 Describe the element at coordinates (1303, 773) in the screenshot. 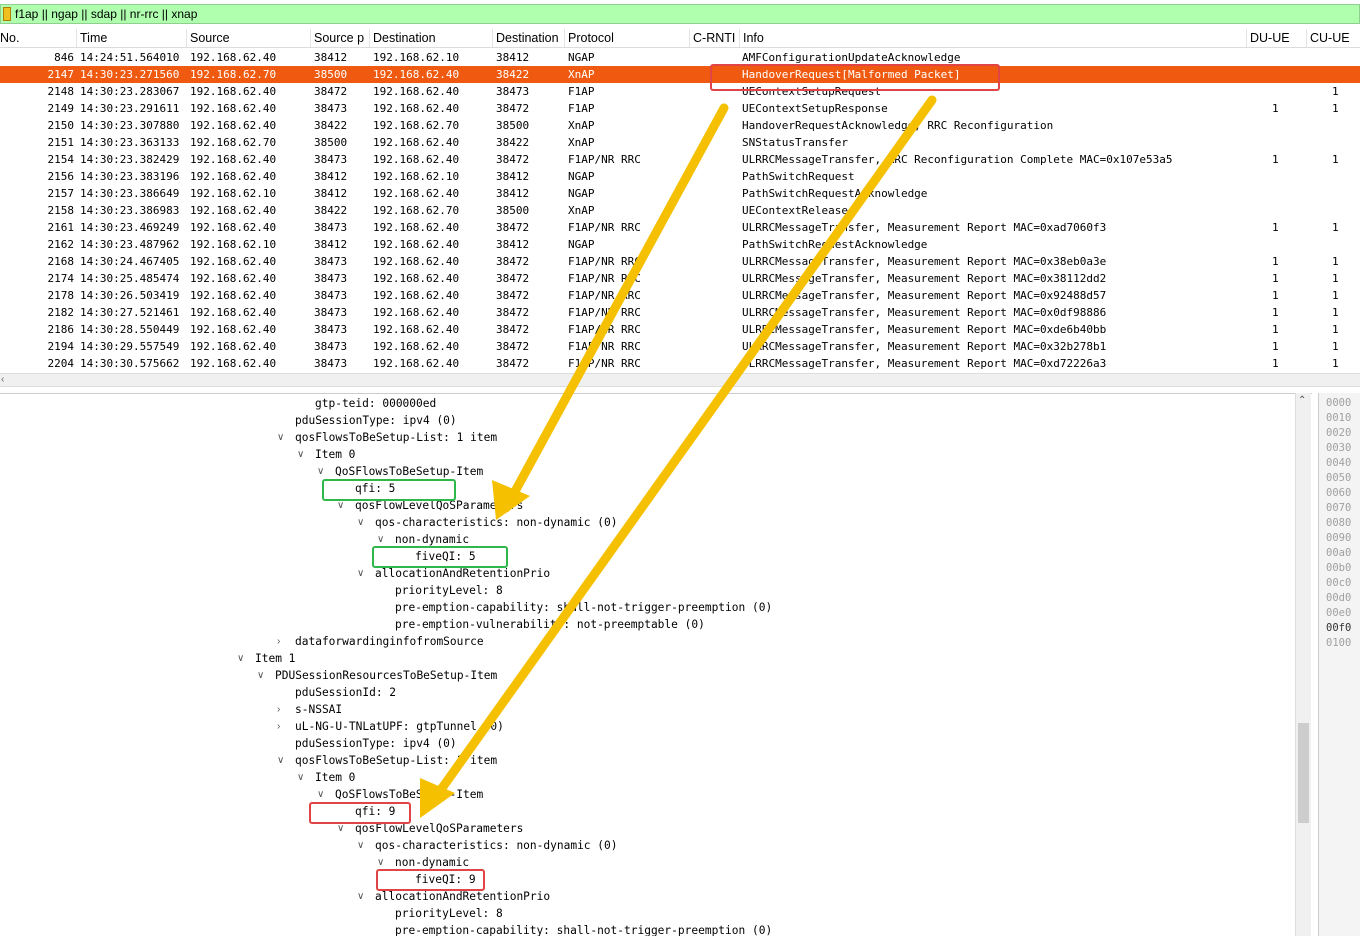

I see `scrollbar-thumb` at that location.